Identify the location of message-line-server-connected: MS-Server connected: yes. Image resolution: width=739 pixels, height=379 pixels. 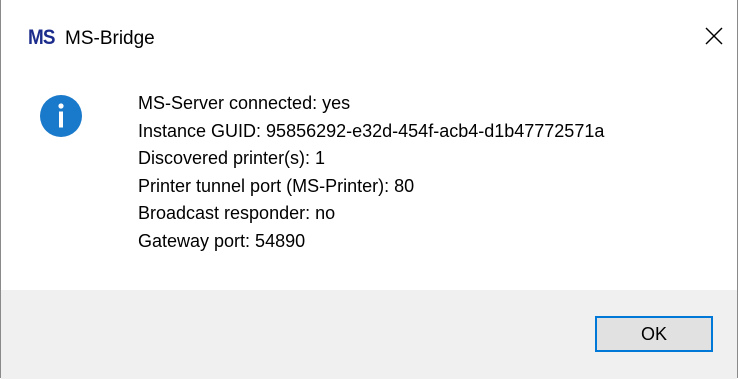
(244, 103).